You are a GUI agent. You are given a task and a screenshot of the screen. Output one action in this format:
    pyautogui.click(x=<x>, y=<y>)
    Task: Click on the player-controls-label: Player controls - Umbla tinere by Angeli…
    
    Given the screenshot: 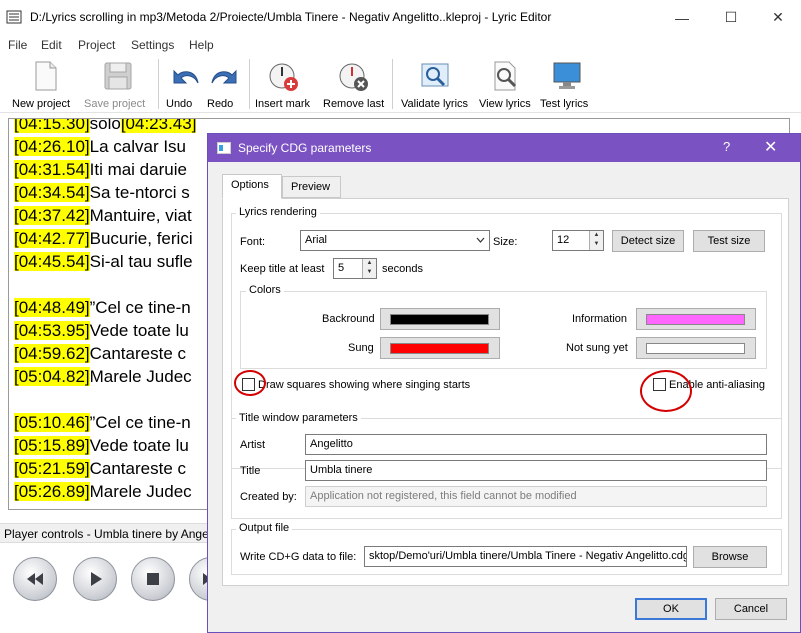 What is the action you would take?
    pyautogui.click(x=105, y=533)
    